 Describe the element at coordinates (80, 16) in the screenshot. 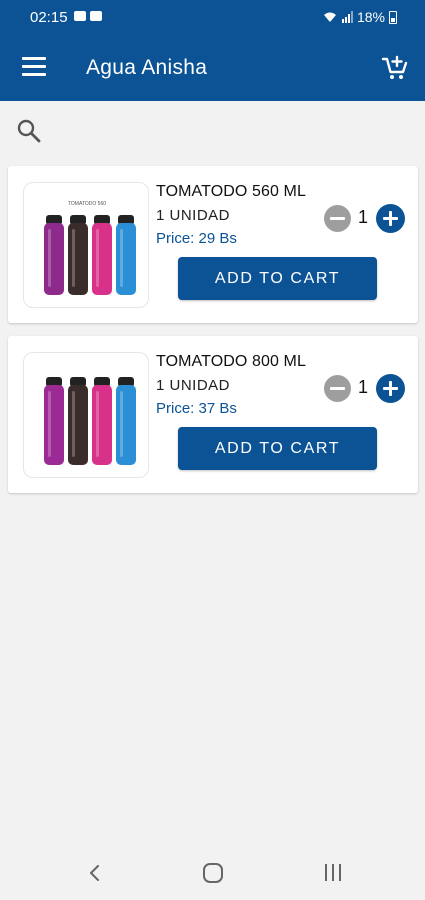

I see `message-icon` at that location.